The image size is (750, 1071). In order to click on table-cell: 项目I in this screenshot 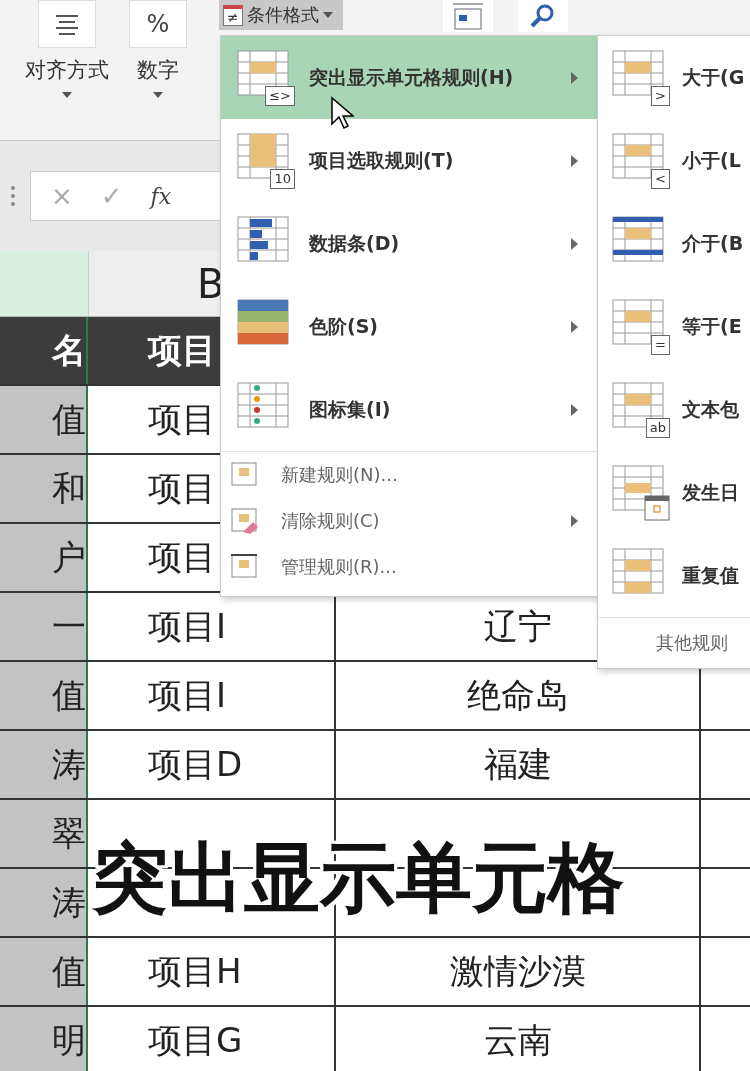, I will do `click(212, 695)`.